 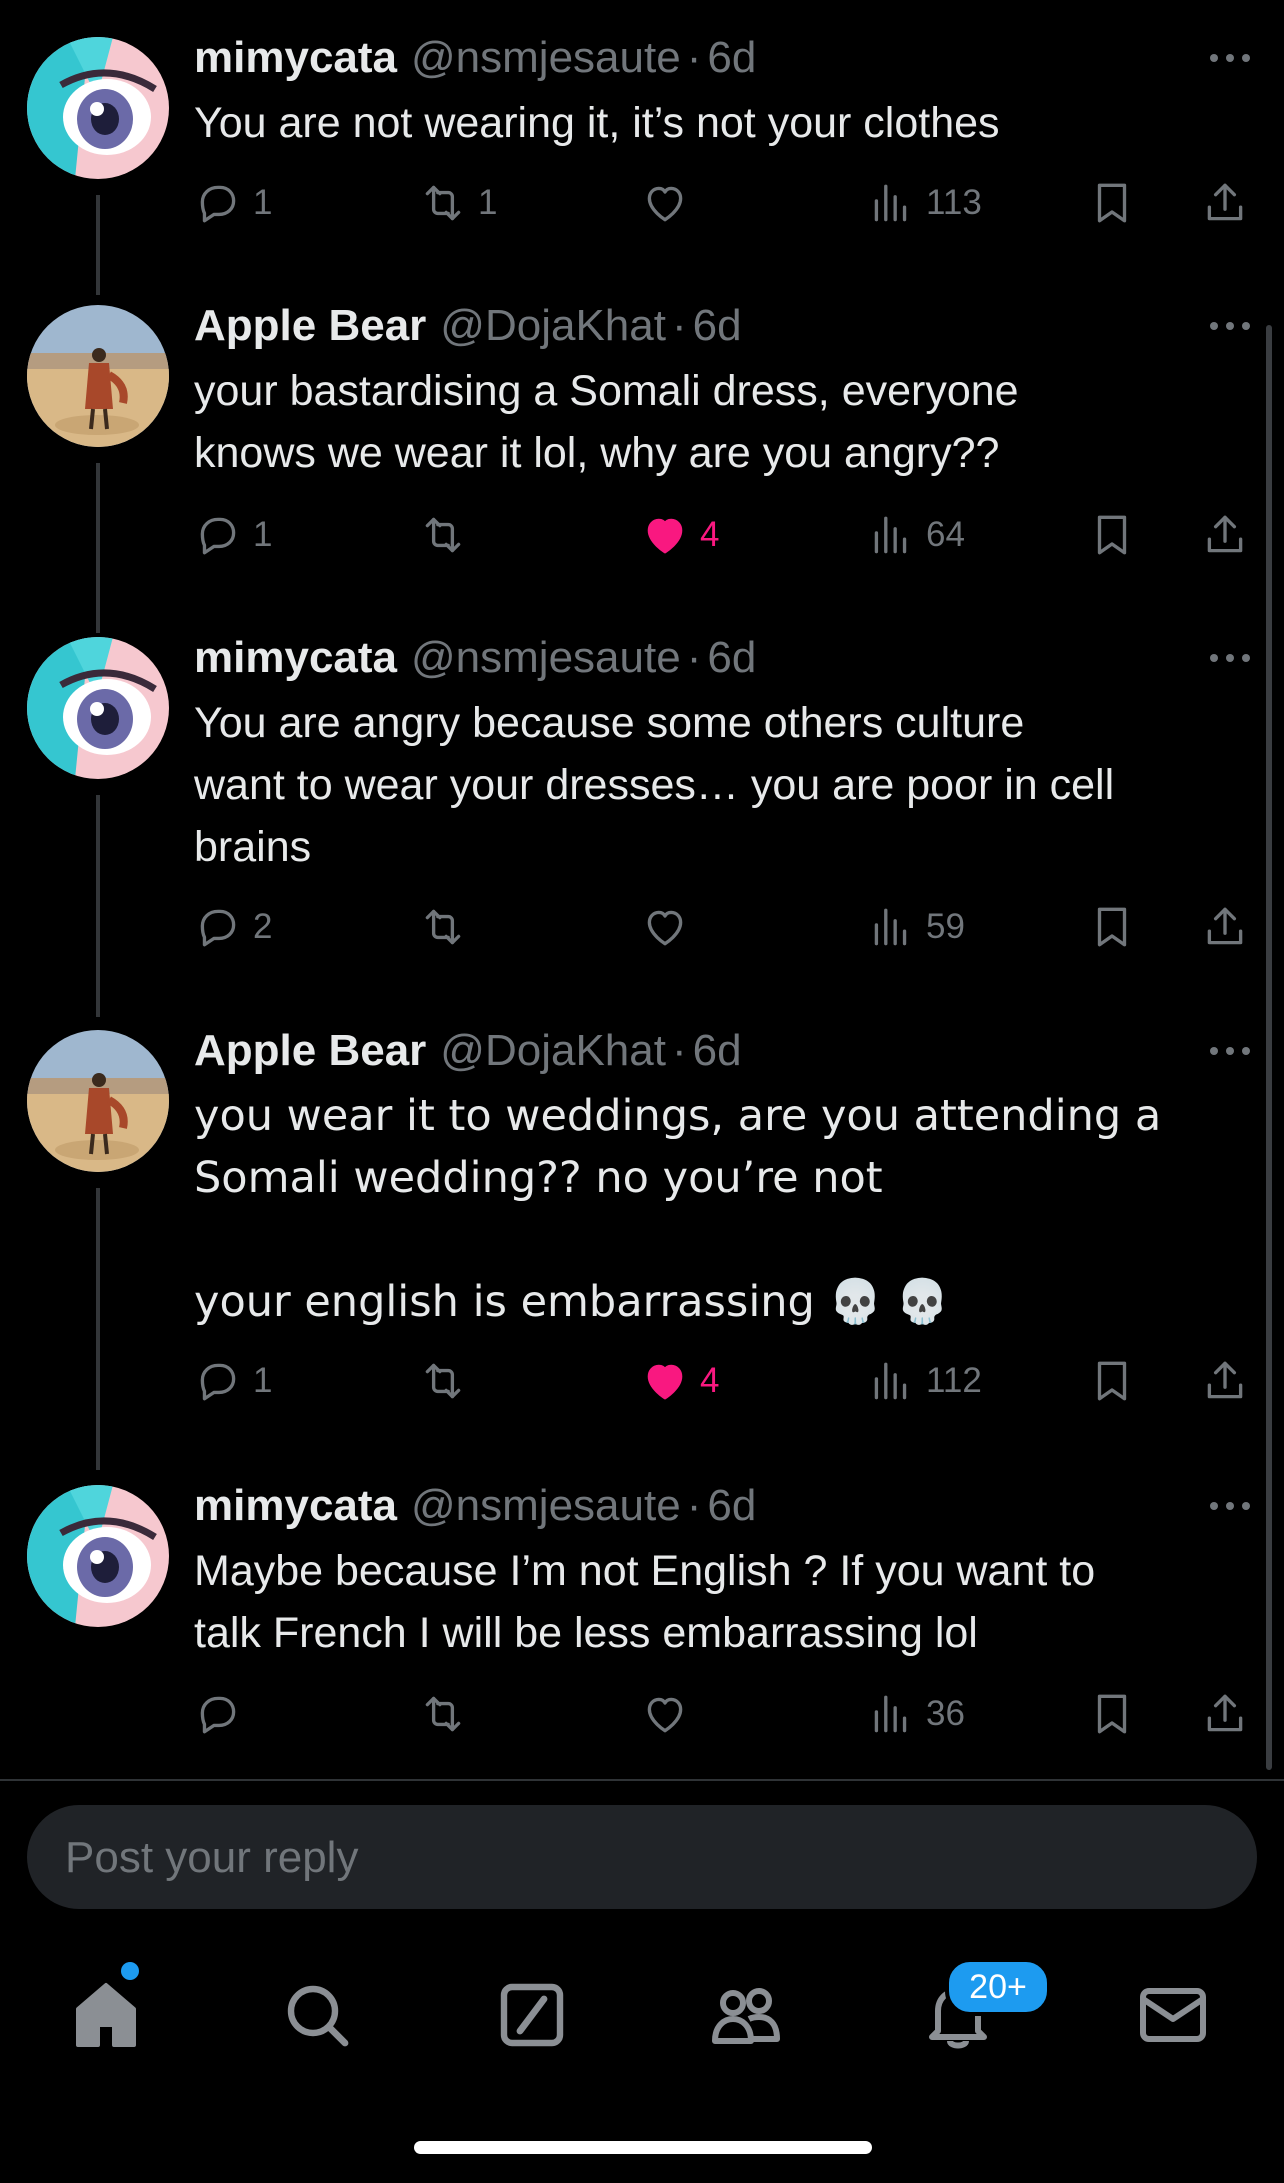 I want to click on view-count: 36, so click(x=945, y=1713).